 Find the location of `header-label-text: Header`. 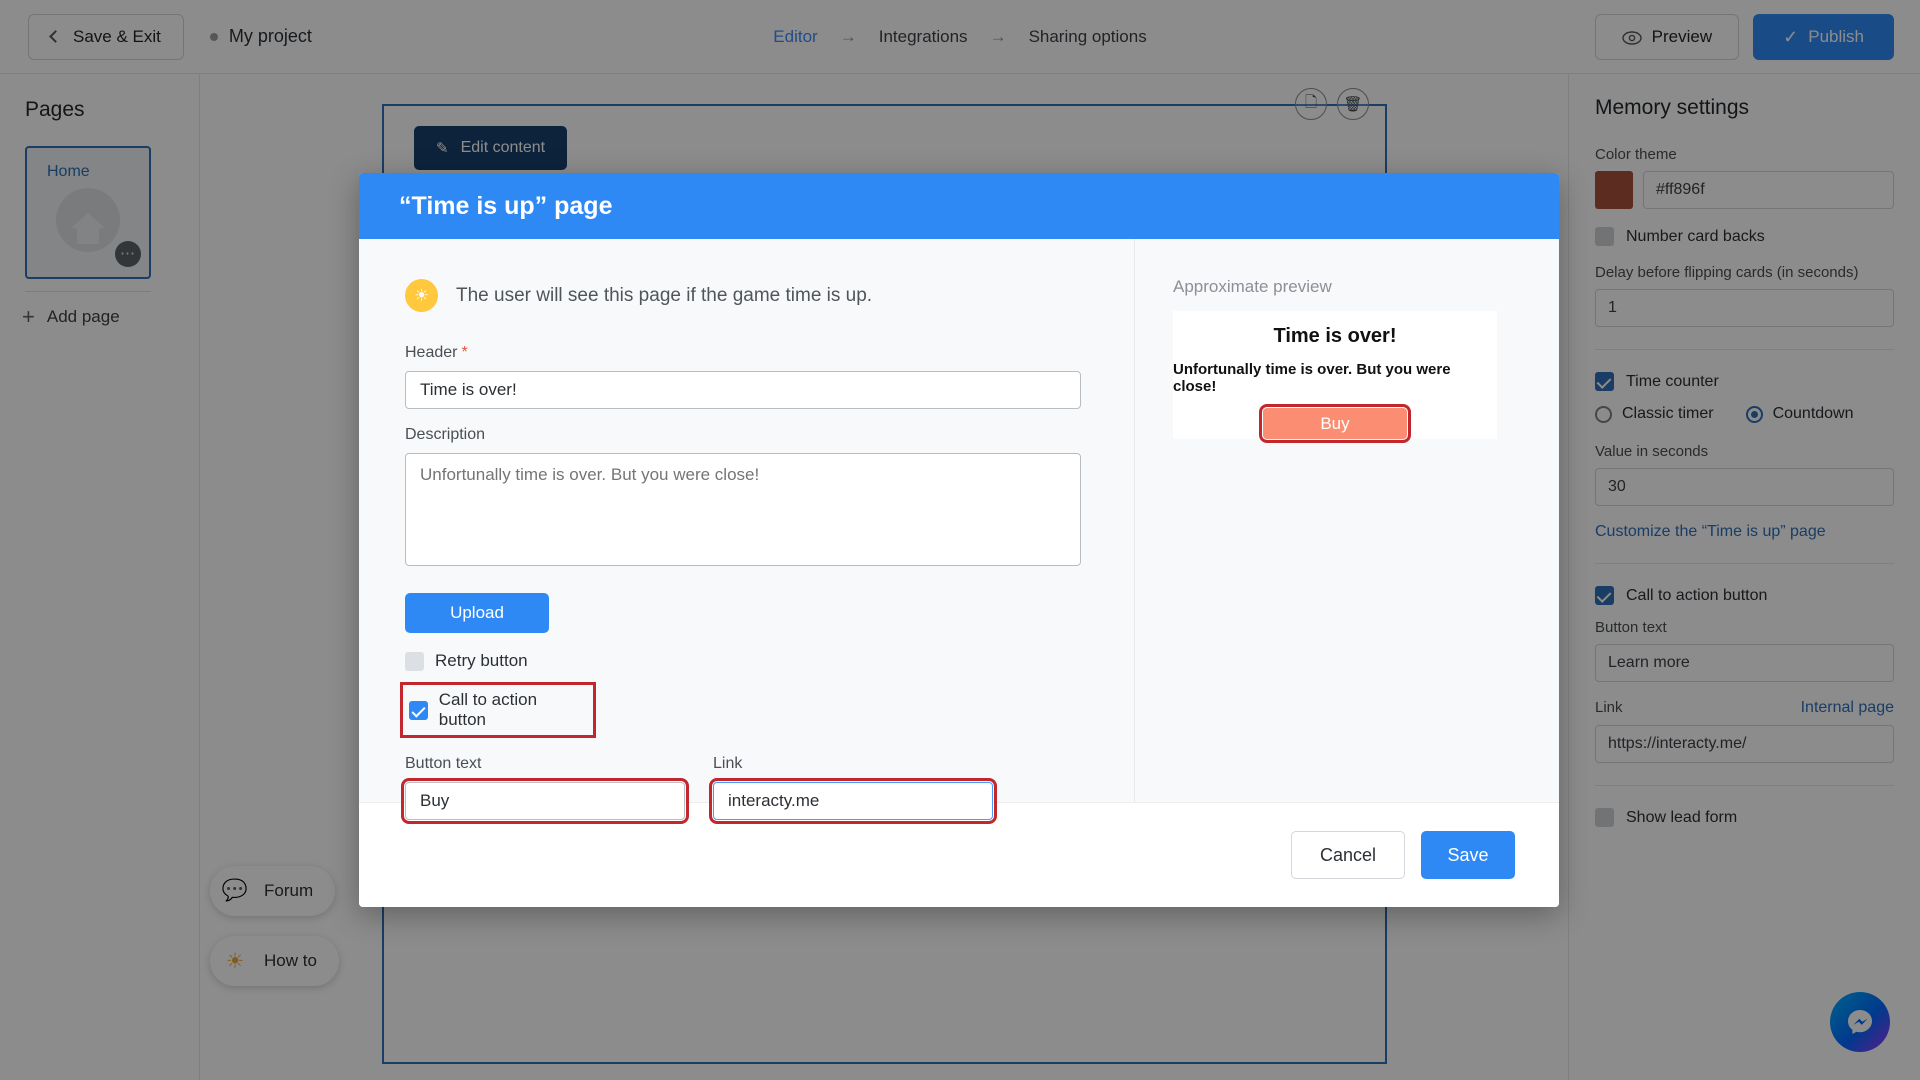

header-label-text: Header is located at coordinates (431, 352).